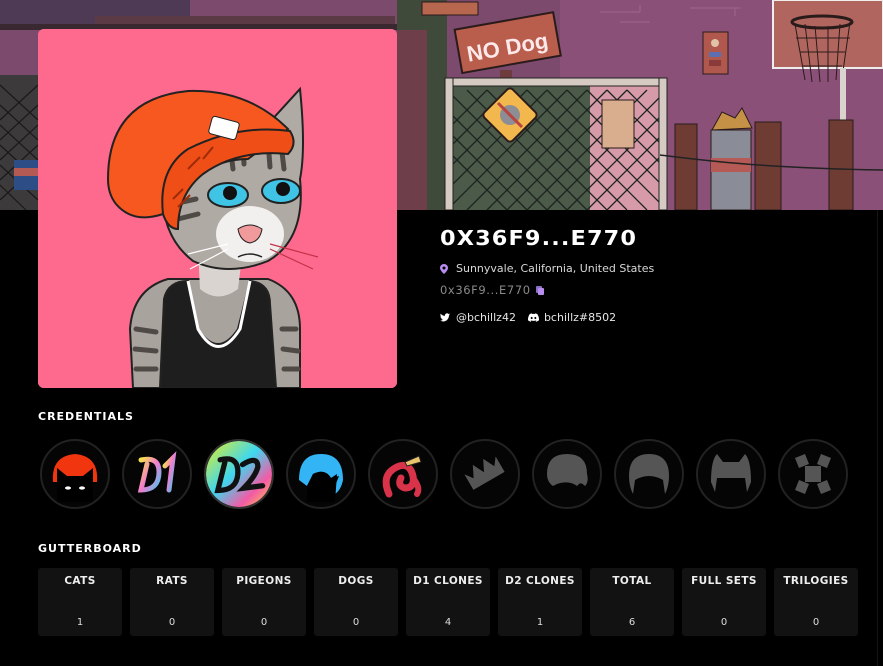 This screenshot has width=883, height=666. What do you see at coordinates (172, 602) in the screenshot?
I see `stat-rats: RATS 0` at bounding box center [172, 602].